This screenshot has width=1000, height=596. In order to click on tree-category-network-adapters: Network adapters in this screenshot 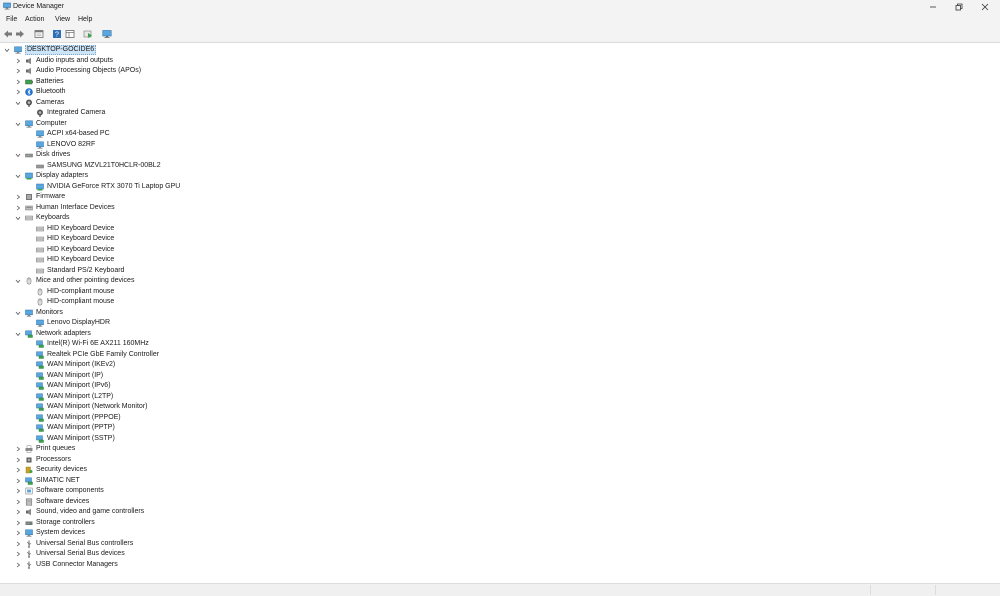, I will do `click(500, 334)`.